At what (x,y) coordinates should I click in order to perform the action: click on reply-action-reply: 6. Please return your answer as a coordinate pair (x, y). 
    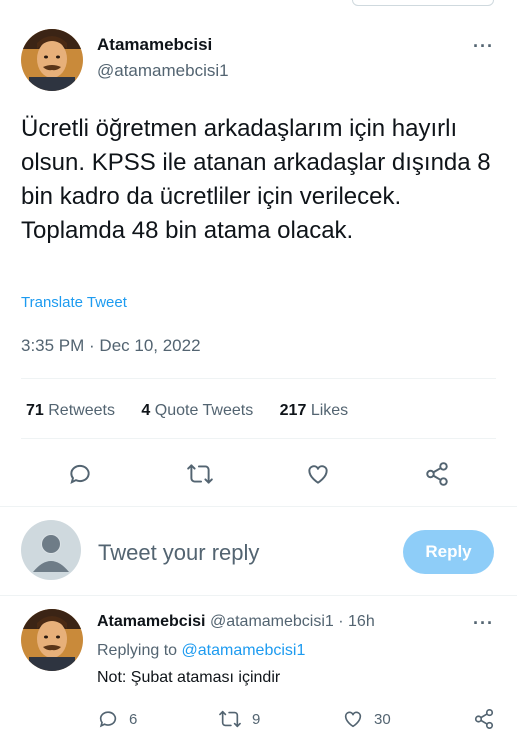
    Looking at the image, I should click on (117, 719).